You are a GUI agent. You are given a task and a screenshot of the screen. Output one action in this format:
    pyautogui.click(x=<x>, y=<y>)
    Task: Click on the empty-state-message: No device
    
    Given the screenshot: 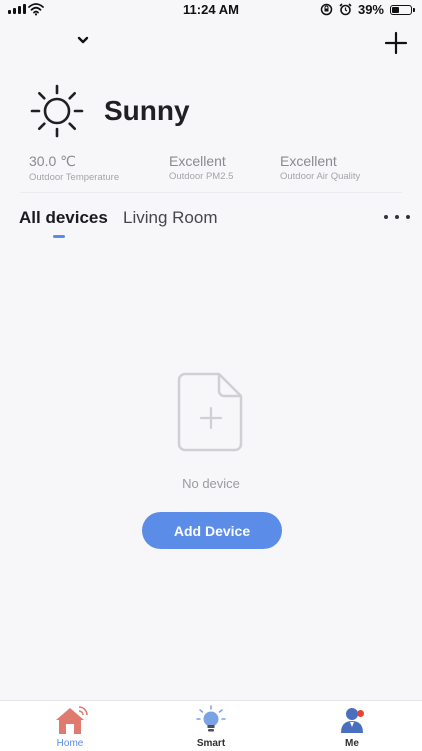 What is the action you would take?
    pyautogui.click(x=211, y=483)
    